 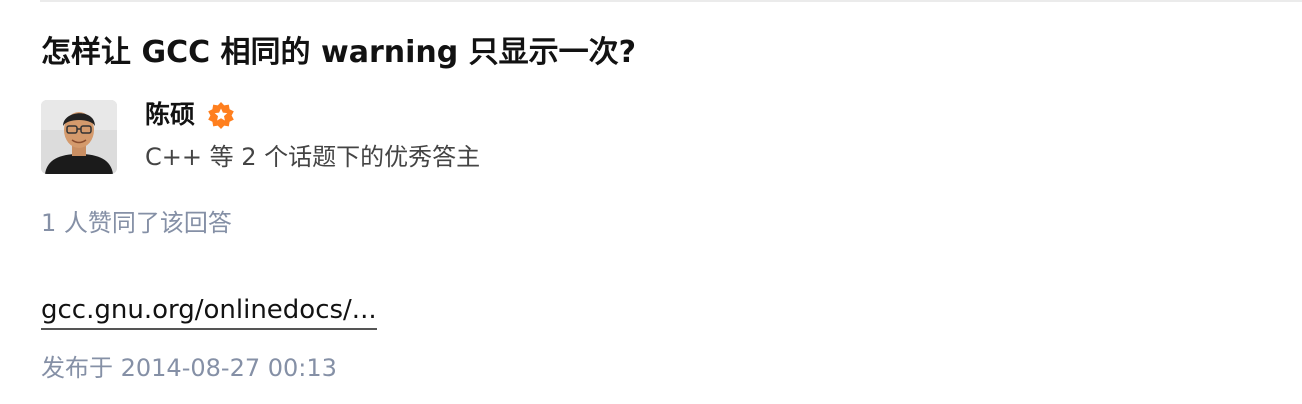 What do you see at coordinates (338, 53) in the screenshot?
I see `question-title: 怎样让 GCC 相同的 warning 只显示一次?` at bounding box center [338, 53].